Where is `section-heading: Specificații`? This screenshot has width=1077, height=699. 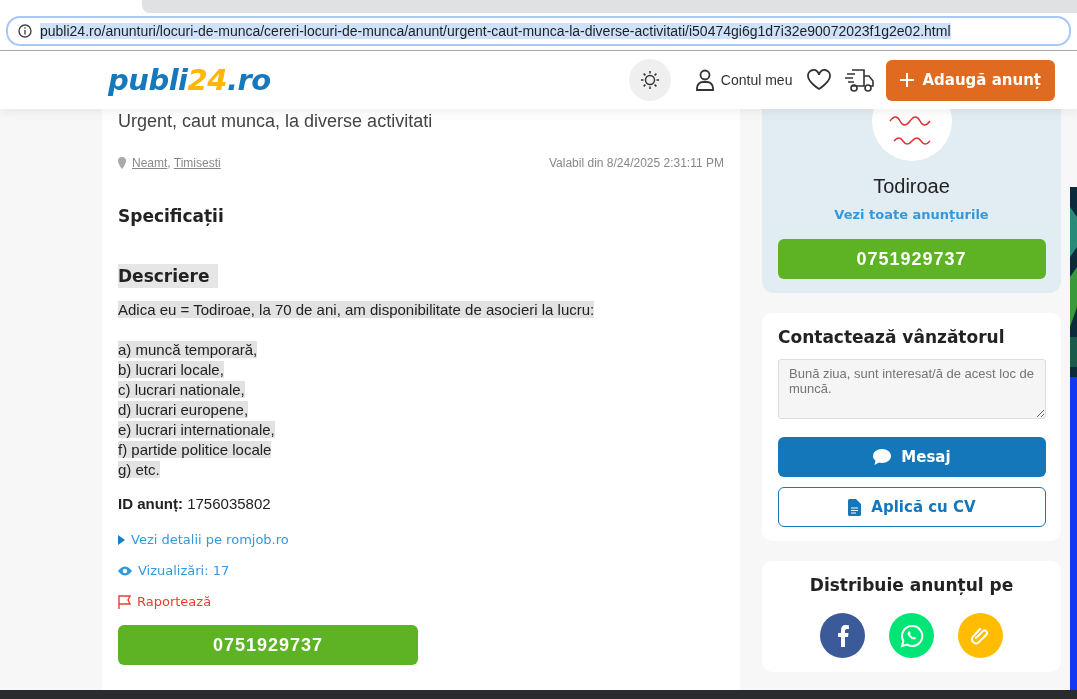 section-heading: Specificații is located at coordinates (171, 216).